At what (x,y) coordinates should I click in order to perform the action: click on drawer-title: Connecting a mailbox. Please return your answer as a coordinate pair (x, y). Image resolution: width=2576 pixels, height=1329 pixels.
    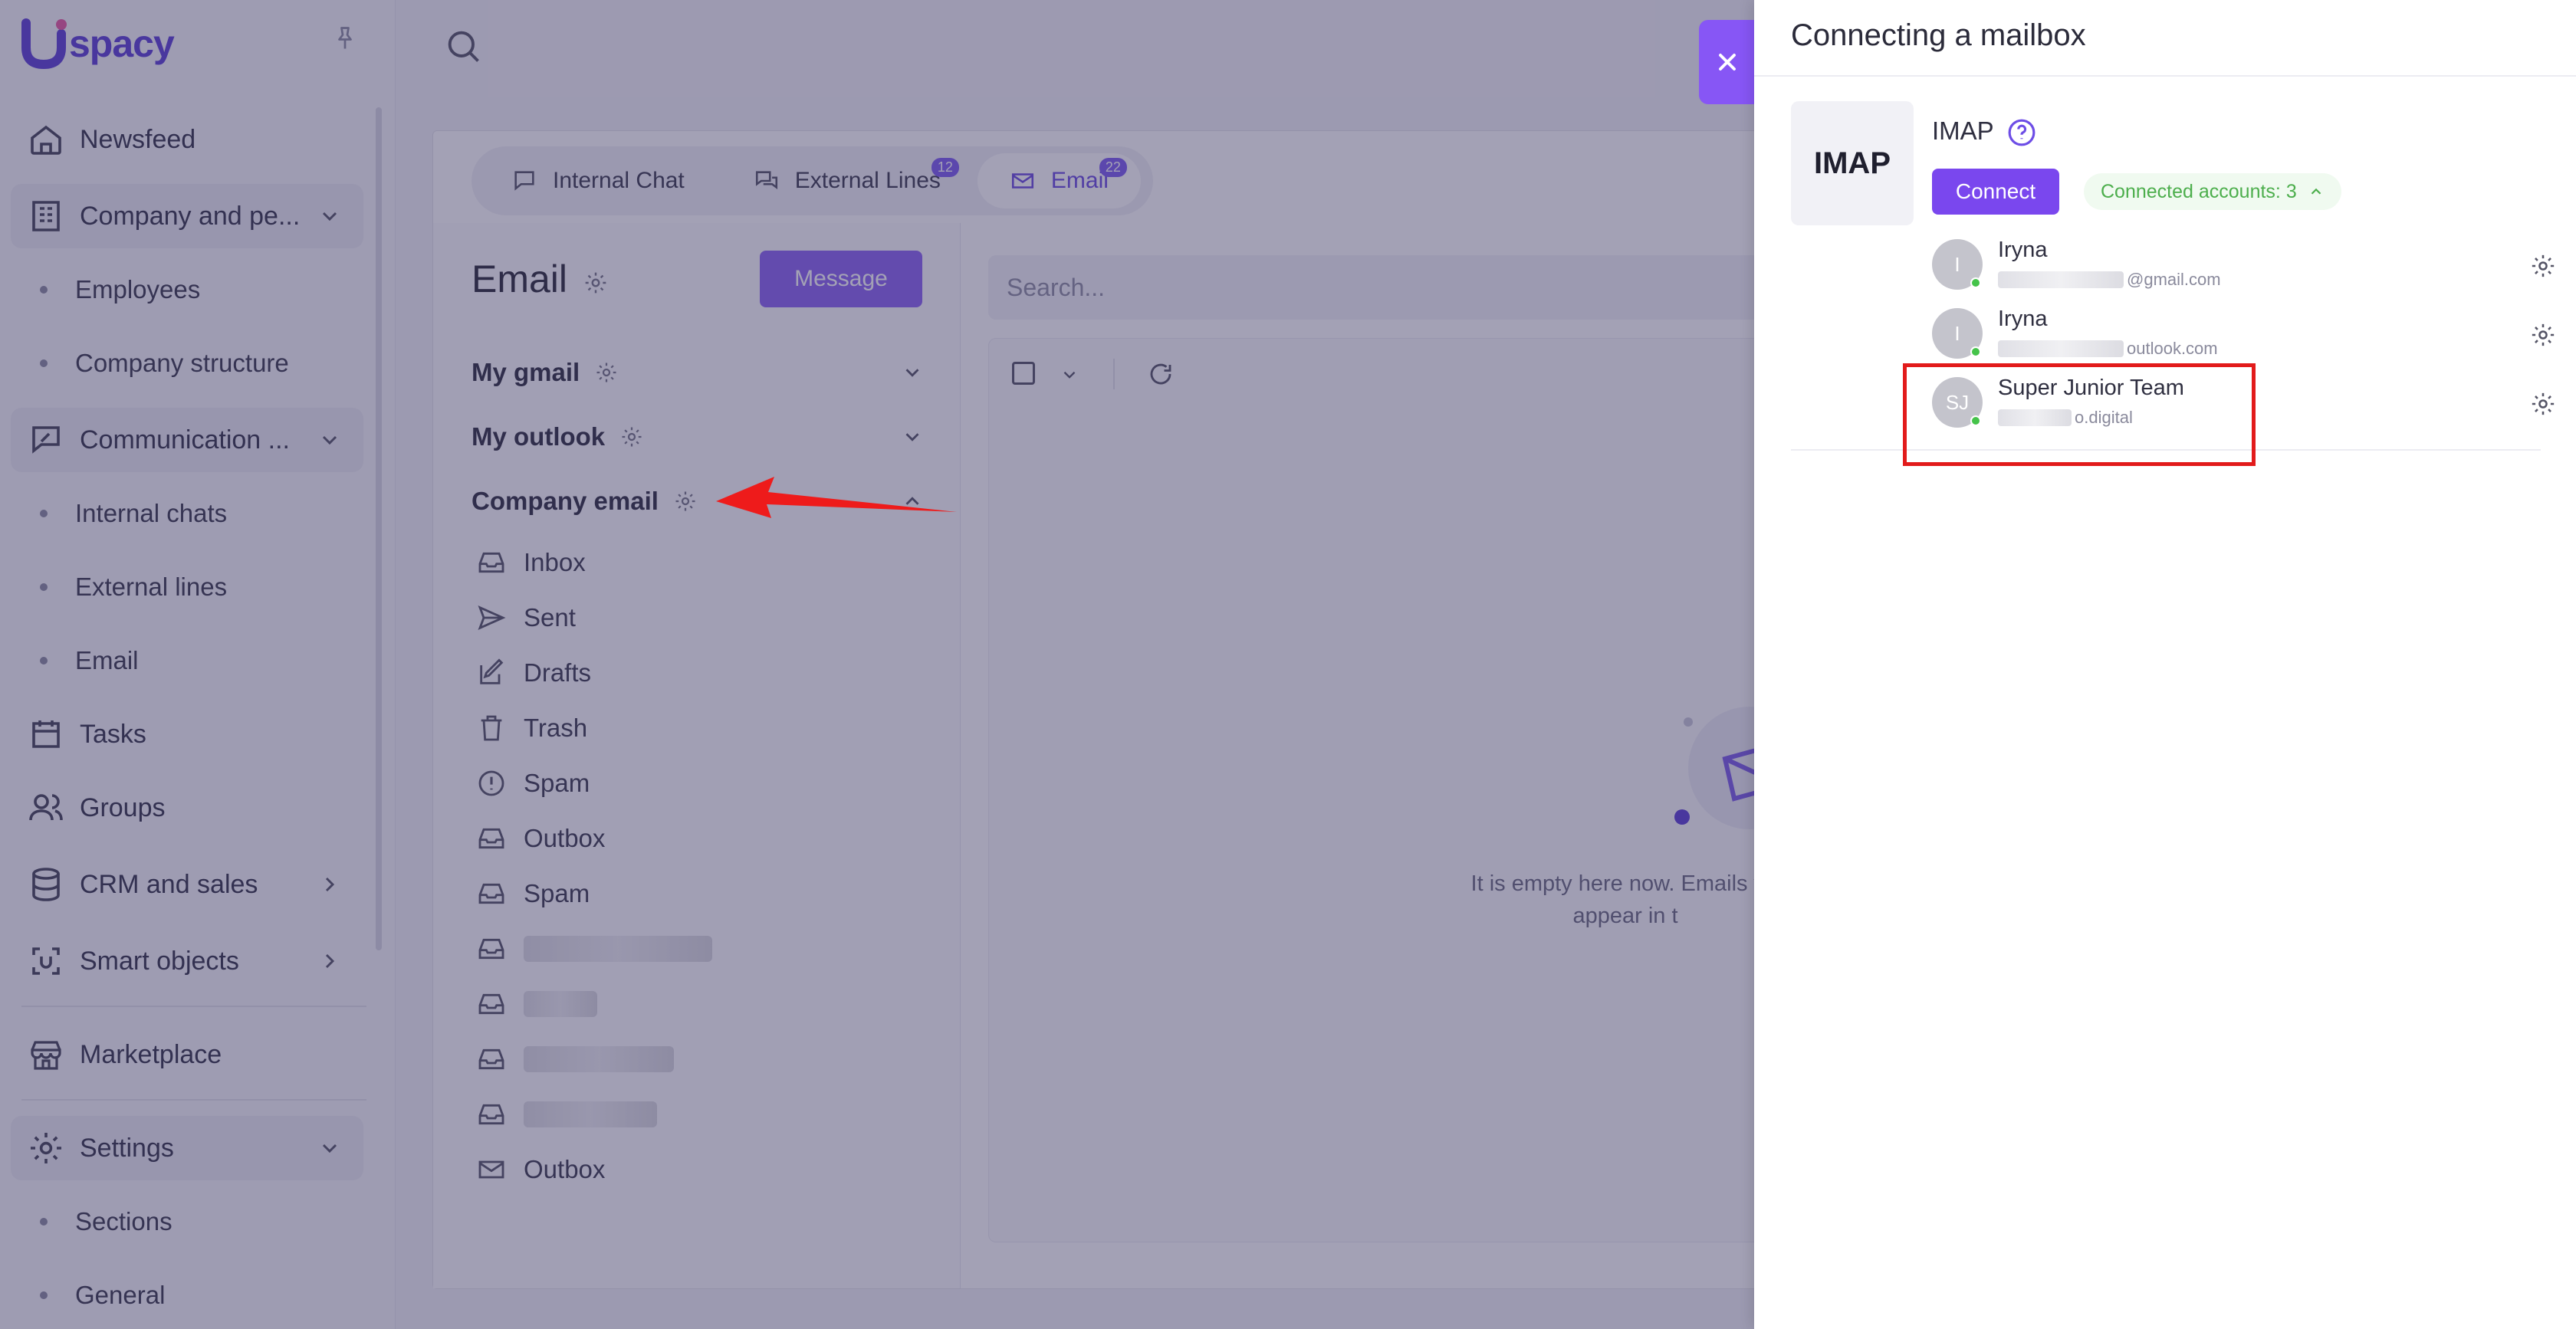
    Looking at the image, I should click on (1939, 35).